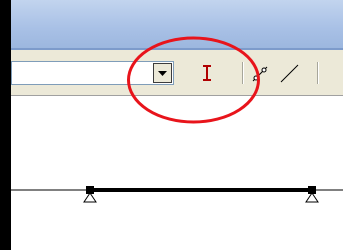 The image size is (343, 250). What do you see at coordinates (90, 197) in the screenshot?
I see `left-support-icon` at bounding box center [90, 197].